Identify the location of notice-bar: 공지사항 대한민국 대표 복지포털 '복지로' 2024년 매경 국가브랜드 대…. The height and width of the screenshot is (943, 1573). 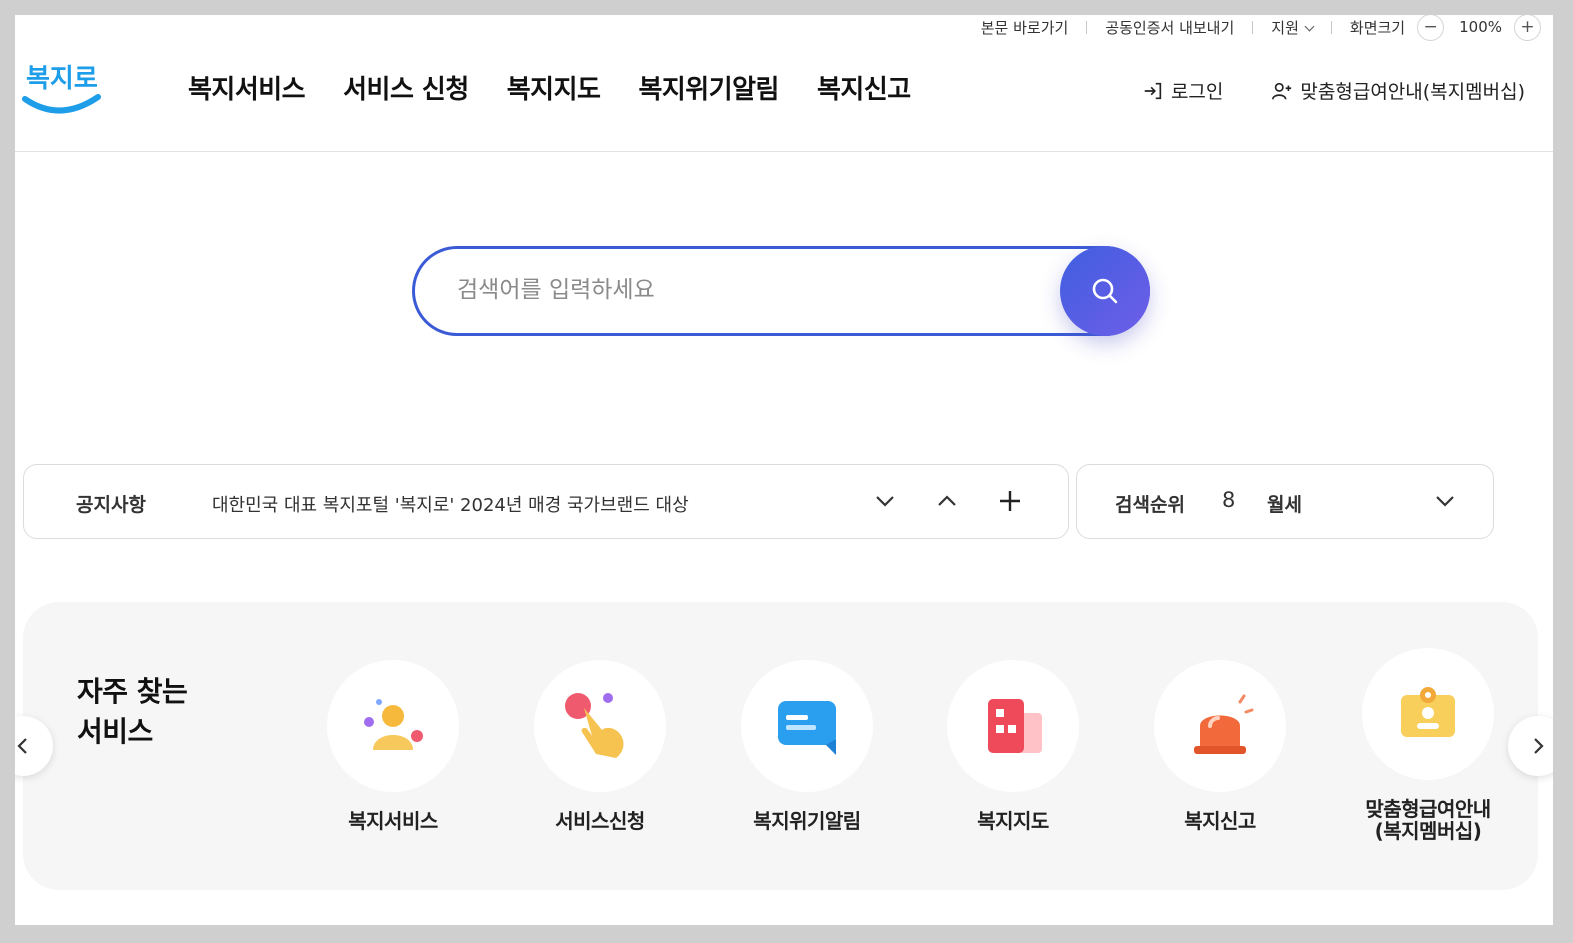
(546, 501).